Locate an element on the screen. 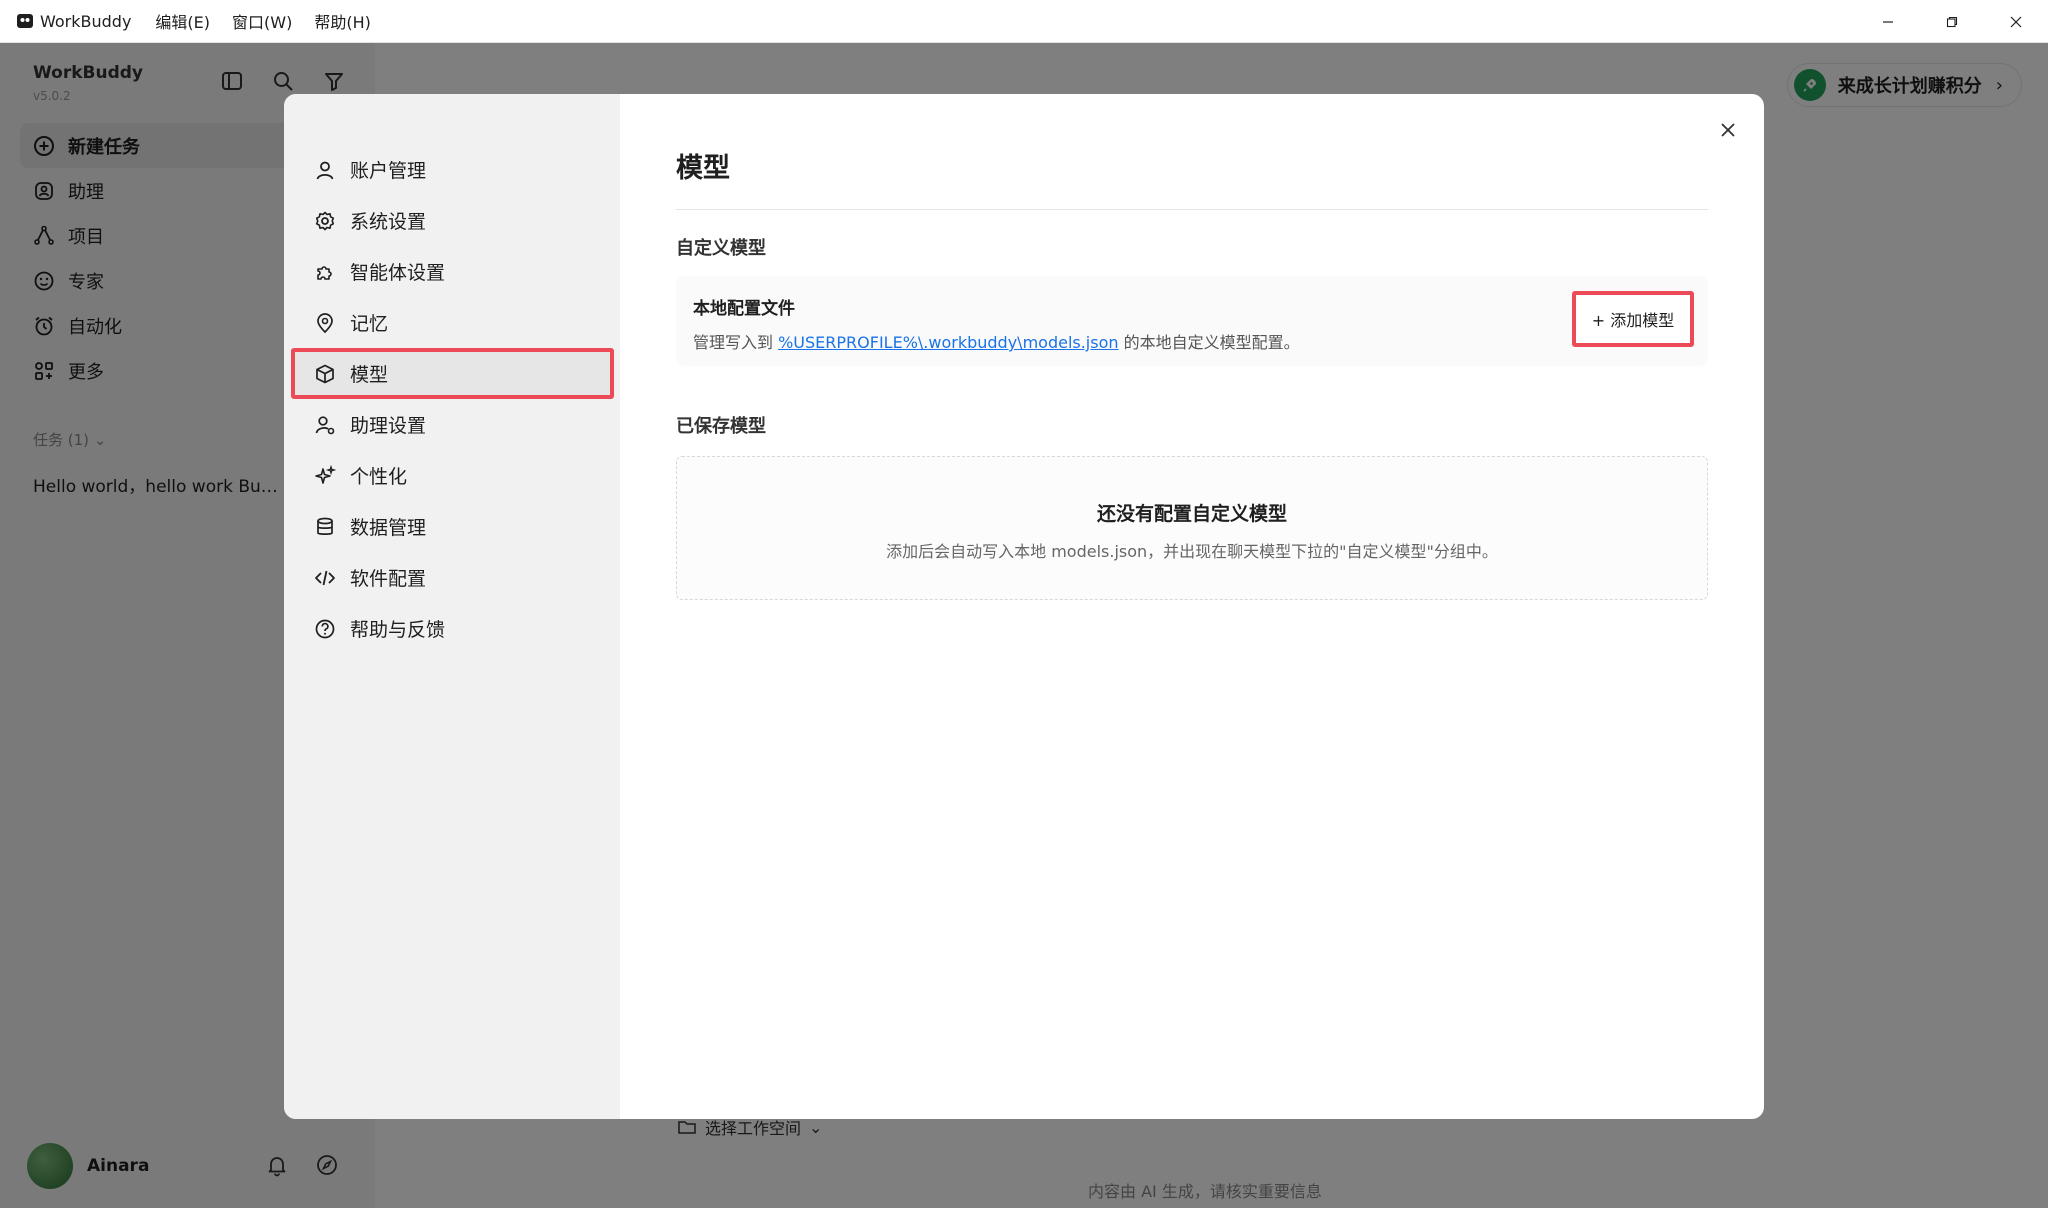  settings-item-label: 帮助与反馈 is located at coordinates (398, 630).